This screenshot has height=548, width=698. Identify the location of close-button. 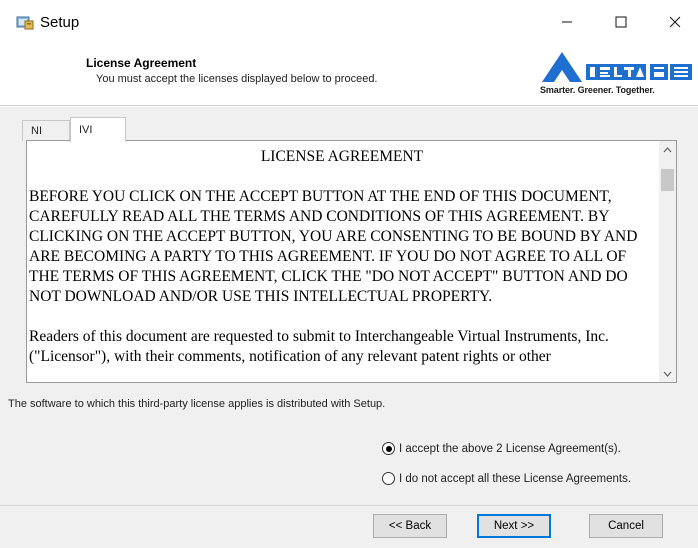
(675, 22).